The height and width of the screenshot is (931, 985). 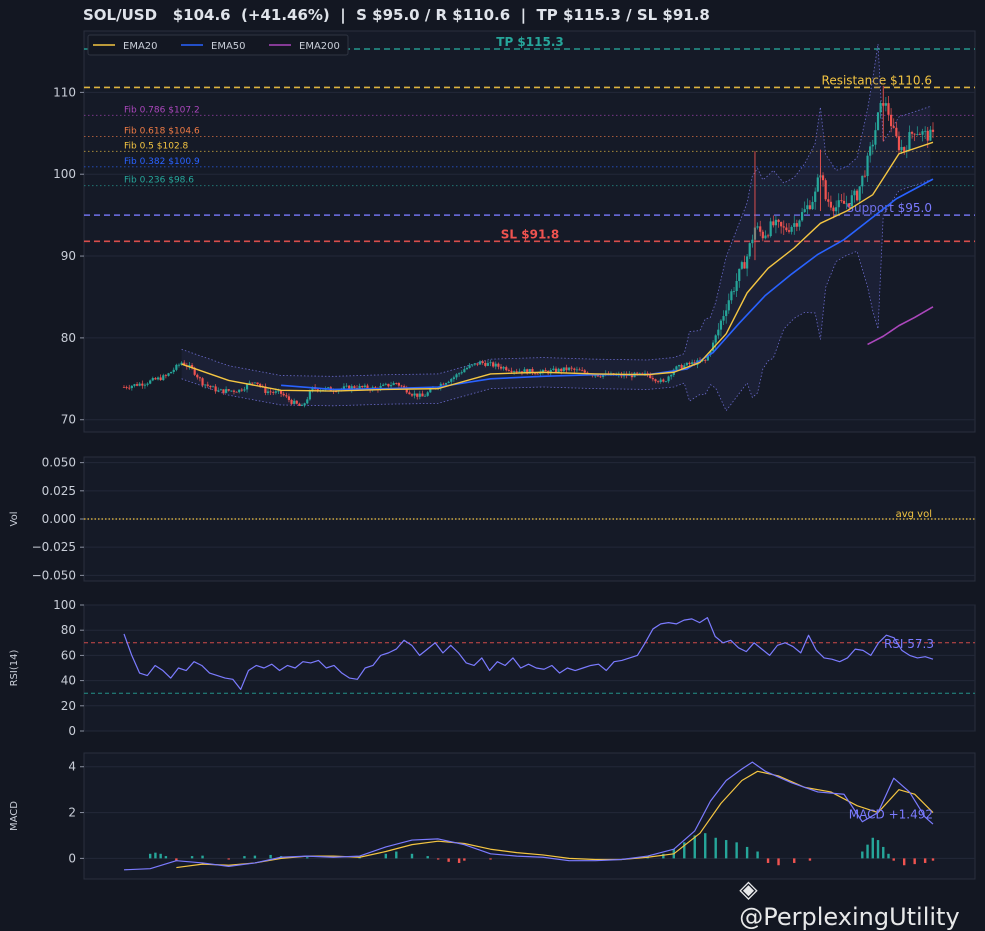 What do you see at coordinates (59, 463) in the screenshot?
I see `ytick-label: 0.050` at bounding box center [59, 463].